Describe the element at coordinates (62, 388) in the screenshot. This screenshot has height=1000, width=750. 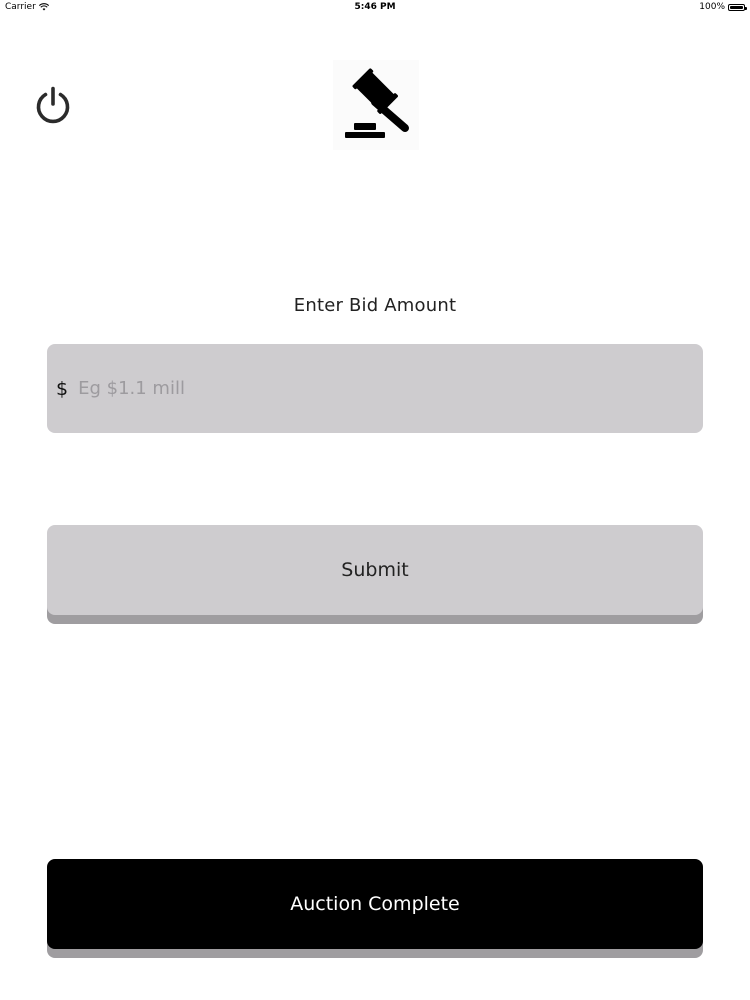
I see `currency-symbol: $` at that location.